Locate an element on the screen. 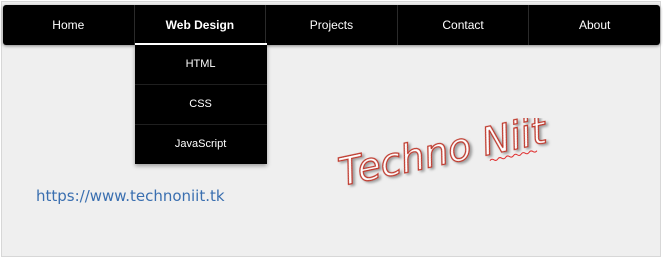 The width and height of the screenshot is (663, 268). dropdown-item-html: HTML is located at coordinates (200, 65).